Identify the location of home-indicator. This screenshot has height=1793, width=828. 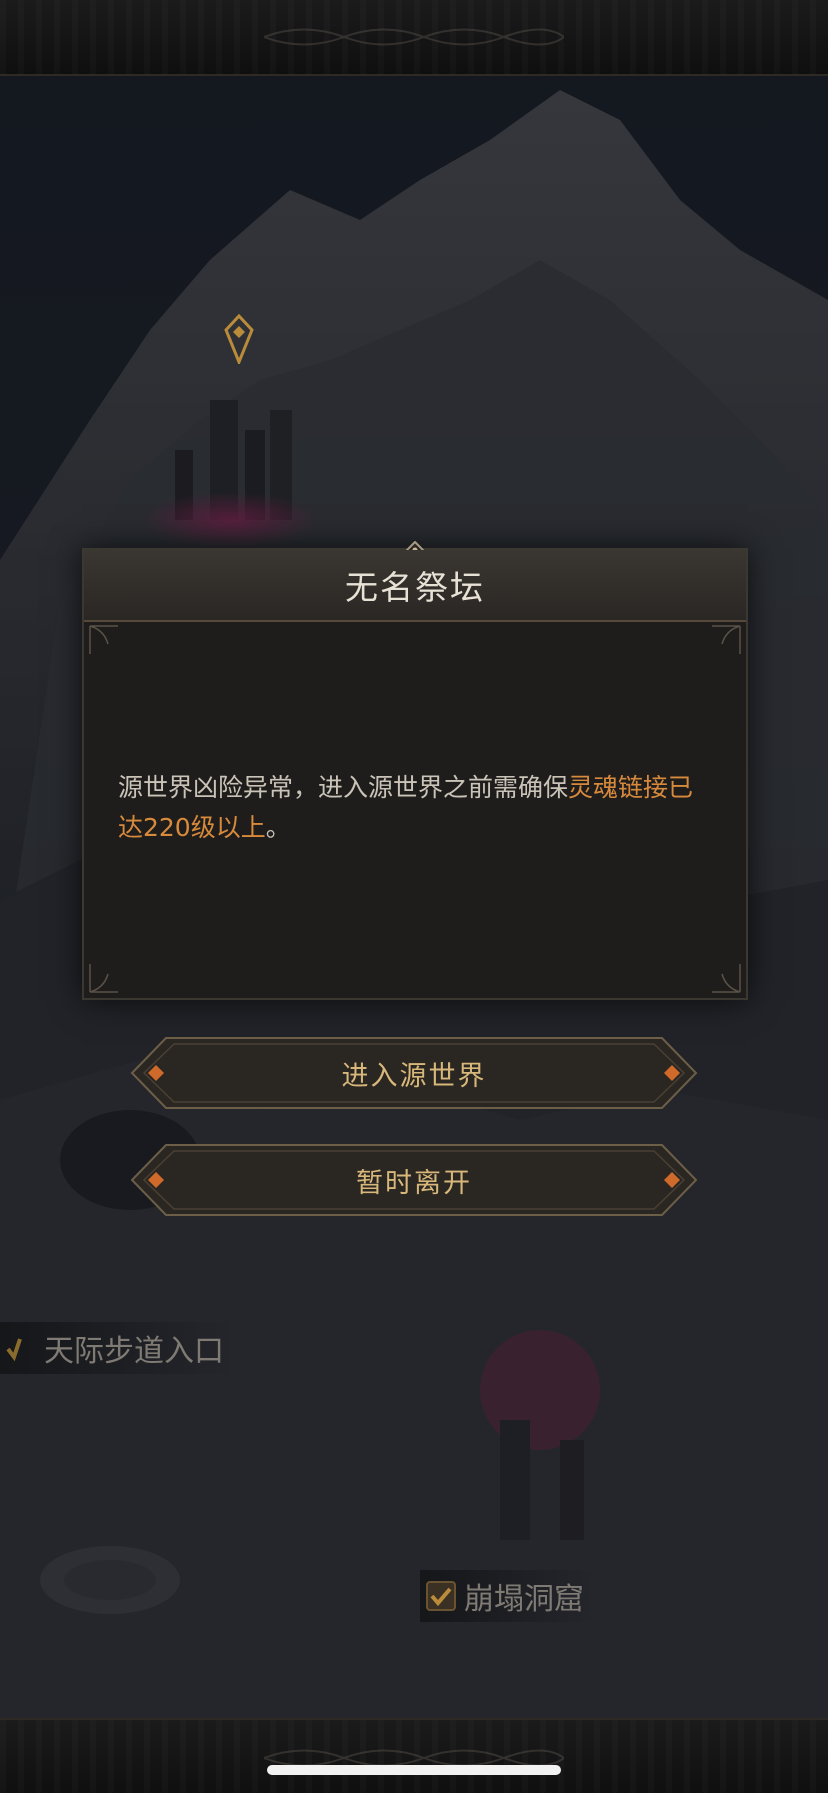
(414, 1770).